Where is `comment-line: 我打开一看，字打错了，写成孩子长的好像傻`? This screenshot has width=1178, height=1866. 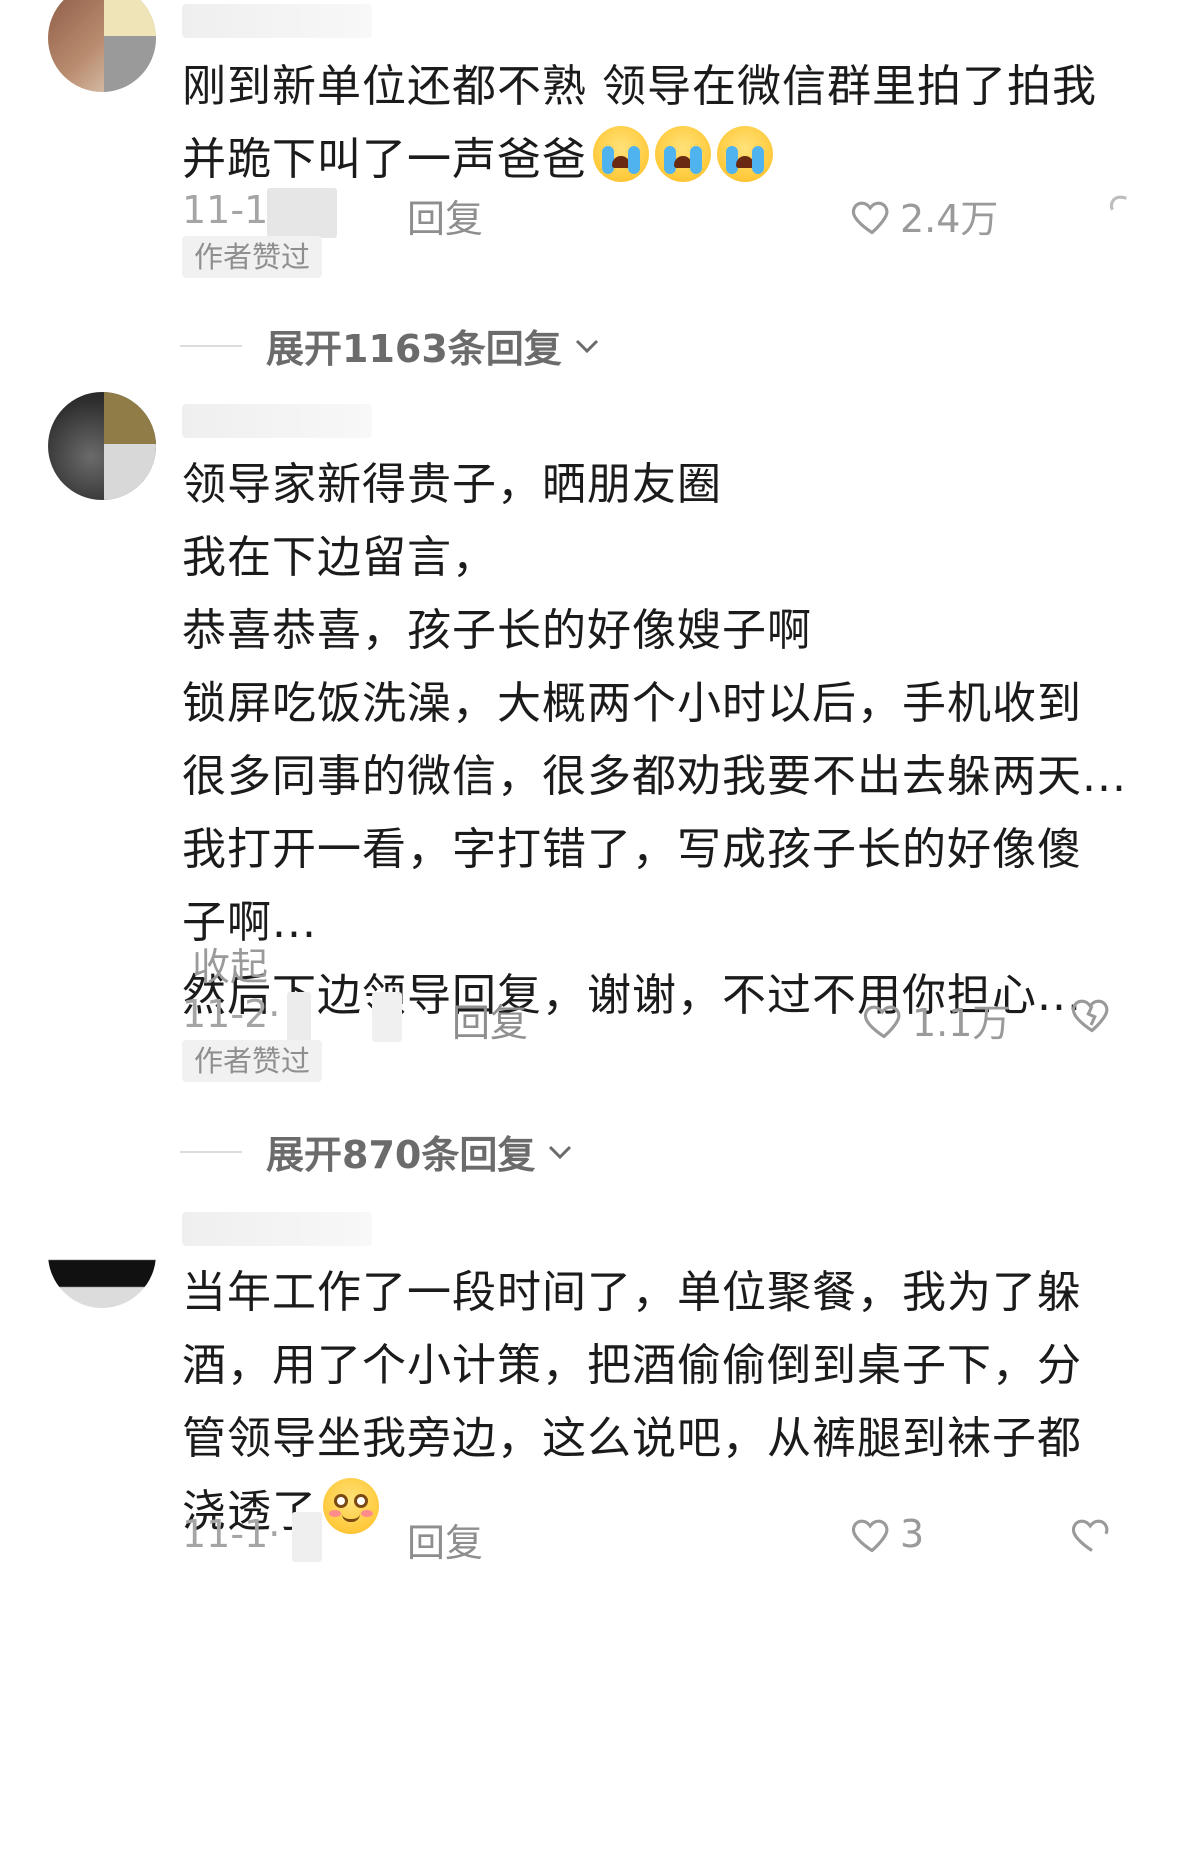
comment-line: 我打开一看，字打错了，写成孩子长的好像傻 is located at coordinates (632, 849).